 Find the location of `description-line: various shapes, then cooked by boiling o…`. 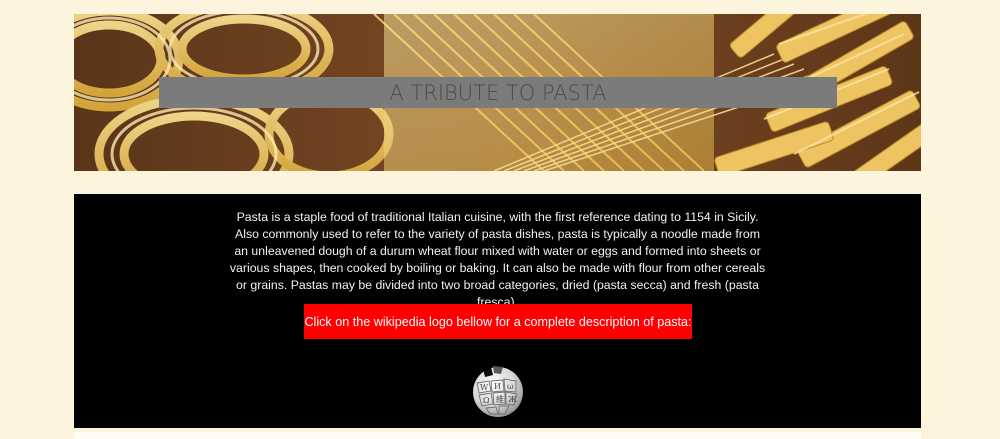

description-line: various shapes, then cooked by boiling o… is located at coordinates (497, 268).